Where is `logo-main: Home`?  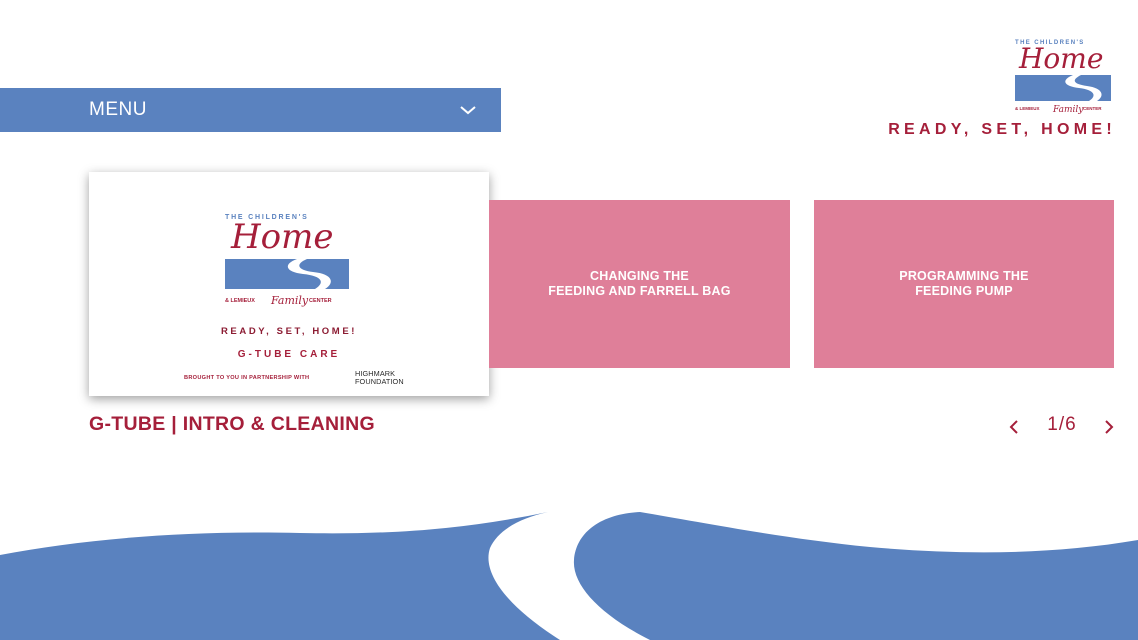
logo-main: Home is located at coordinates (1060, 58).